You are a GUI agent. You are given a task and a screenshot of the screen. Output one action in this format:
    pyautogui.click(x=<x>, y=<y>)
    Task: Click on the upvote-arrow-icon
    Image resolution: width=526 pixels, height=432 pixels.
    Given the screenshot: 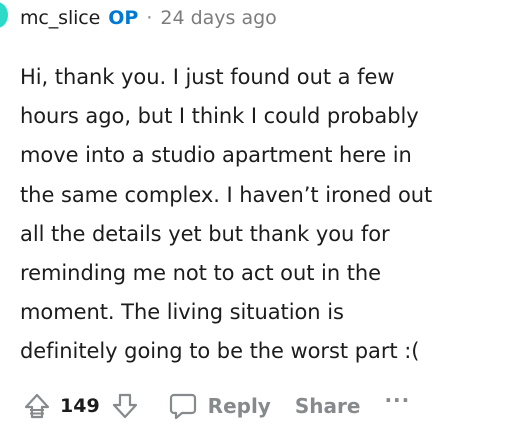 What is the action you would take?
    pyautogui.click(x=37, y=406)
    